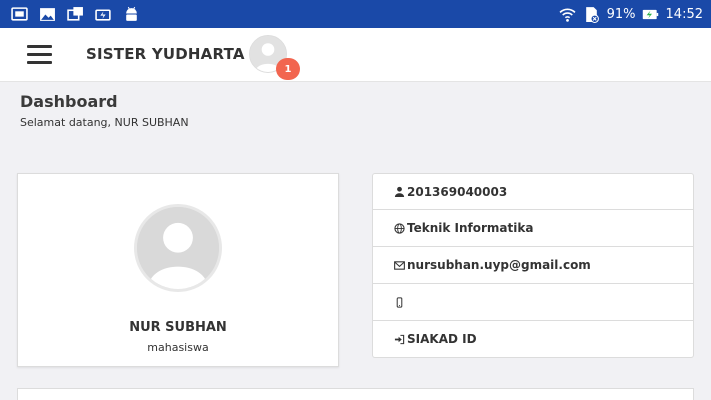 The height and width of the screenshot is (400, 711). What do you see at coordinates (131, 14) in the screenshot?
I see `android-icon` at bounding box center [131, 14].